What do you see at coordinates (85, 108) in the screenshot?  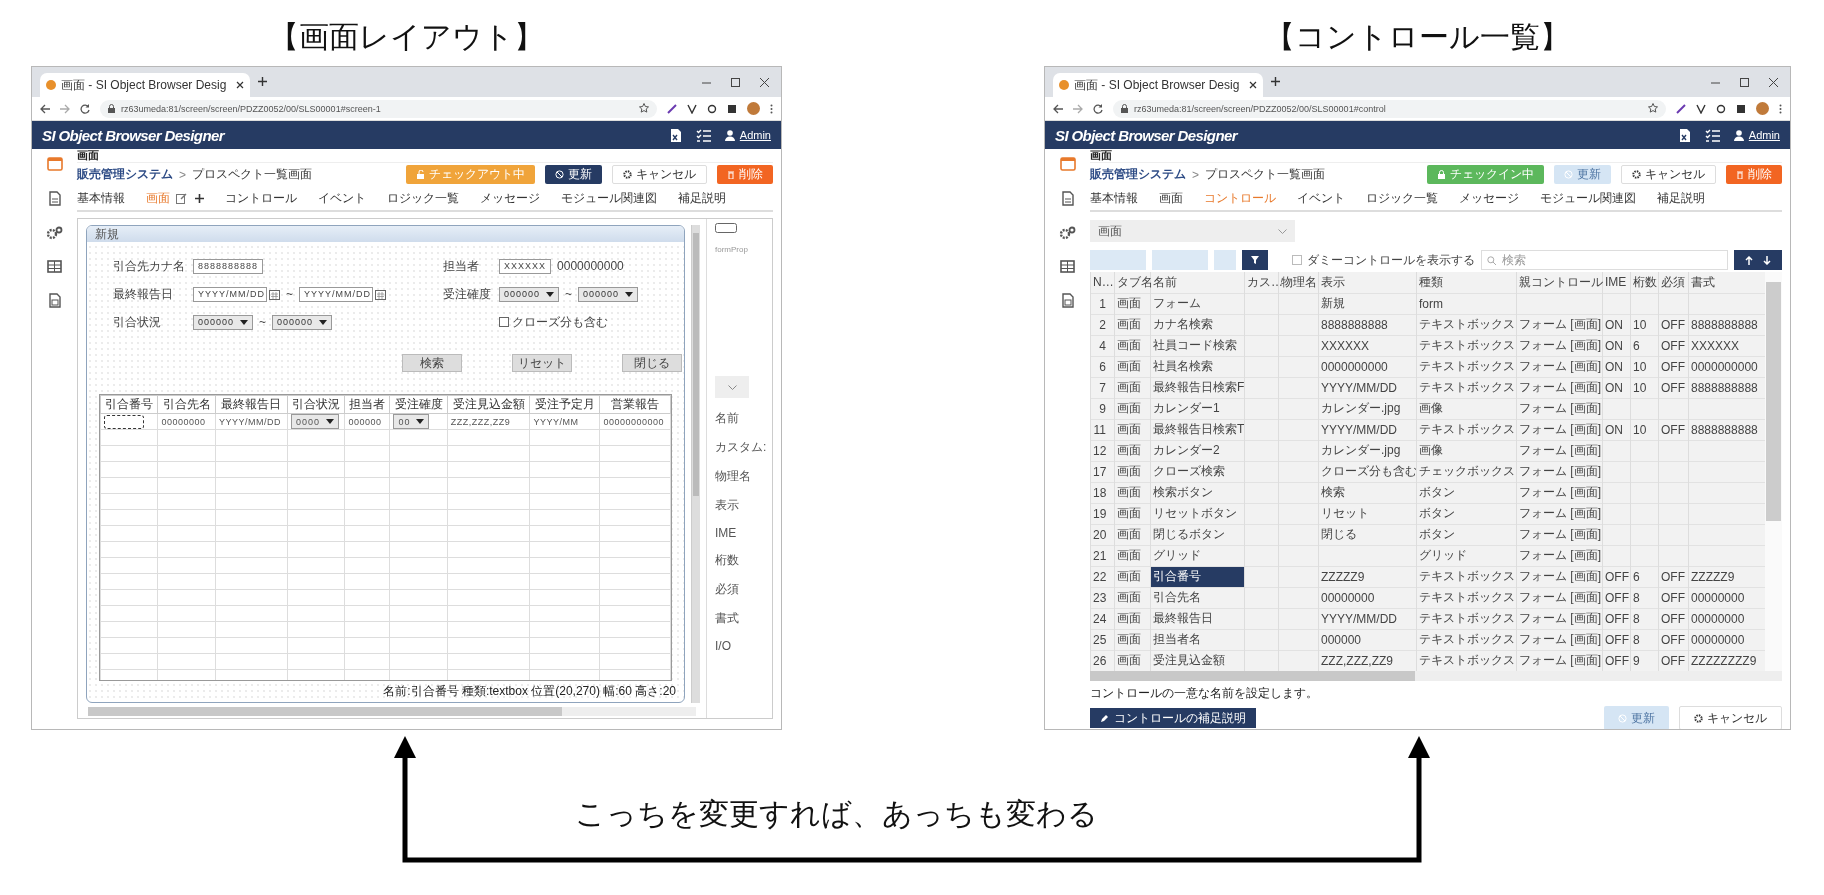 I see `reload-icon` at bounding box center [85, 108].